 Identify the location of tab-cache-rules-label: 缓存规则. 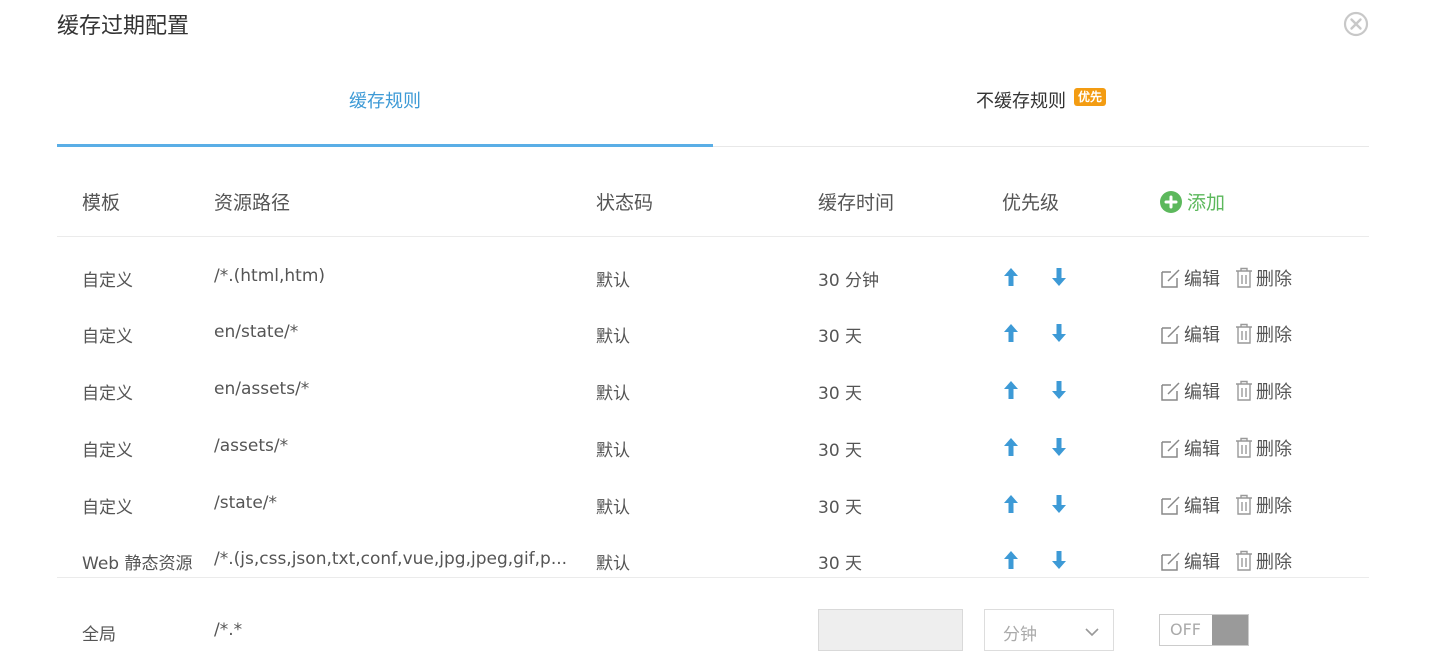
(385, 101).